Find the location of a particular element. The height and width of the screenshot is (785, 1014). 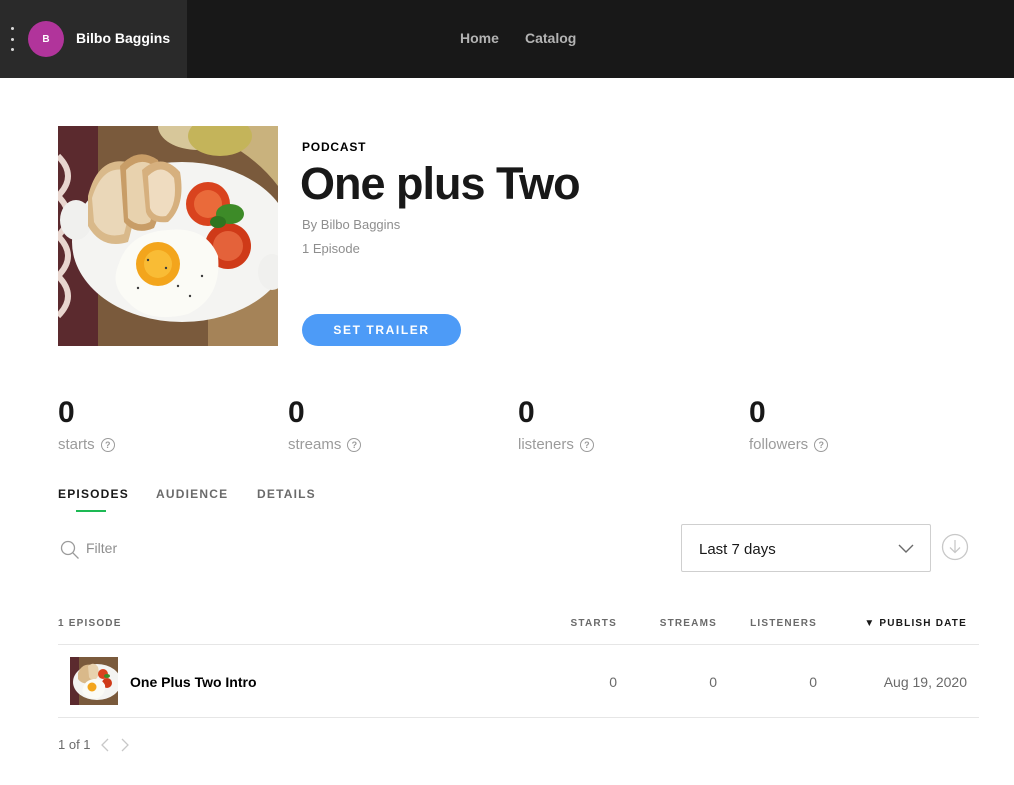

tab-details: DETAILS is located at coordinates (286, 494).